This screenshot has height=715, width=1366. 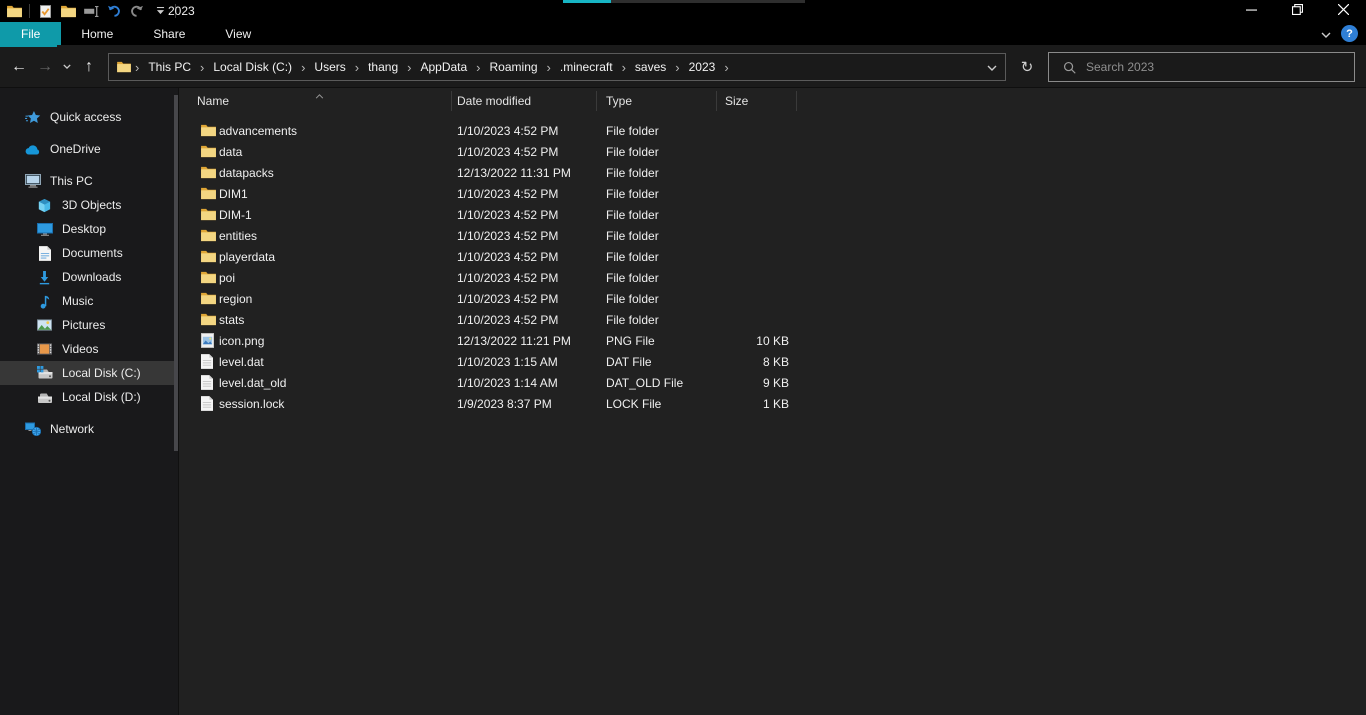 What do you see at coordinates (443, 67) in the screenshot?
I see `breadcrumb-item-appdata: AppData` at bounding box center [443, 67].